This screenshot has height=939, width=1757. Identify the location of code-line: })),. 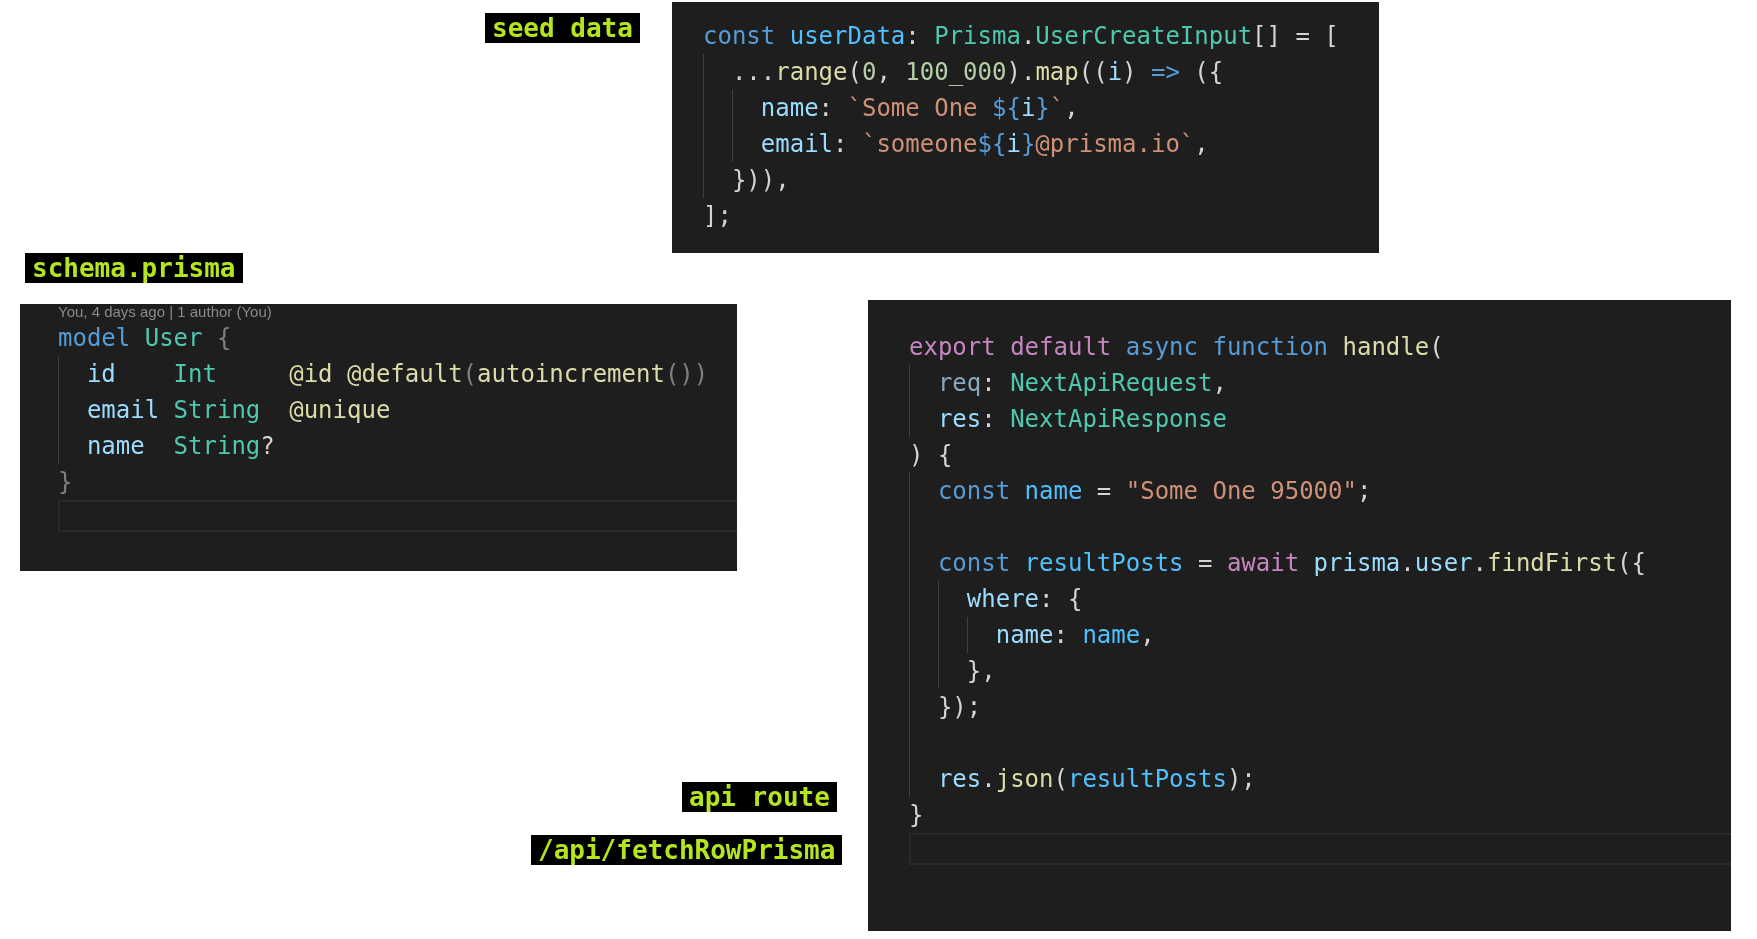
(760, 180).